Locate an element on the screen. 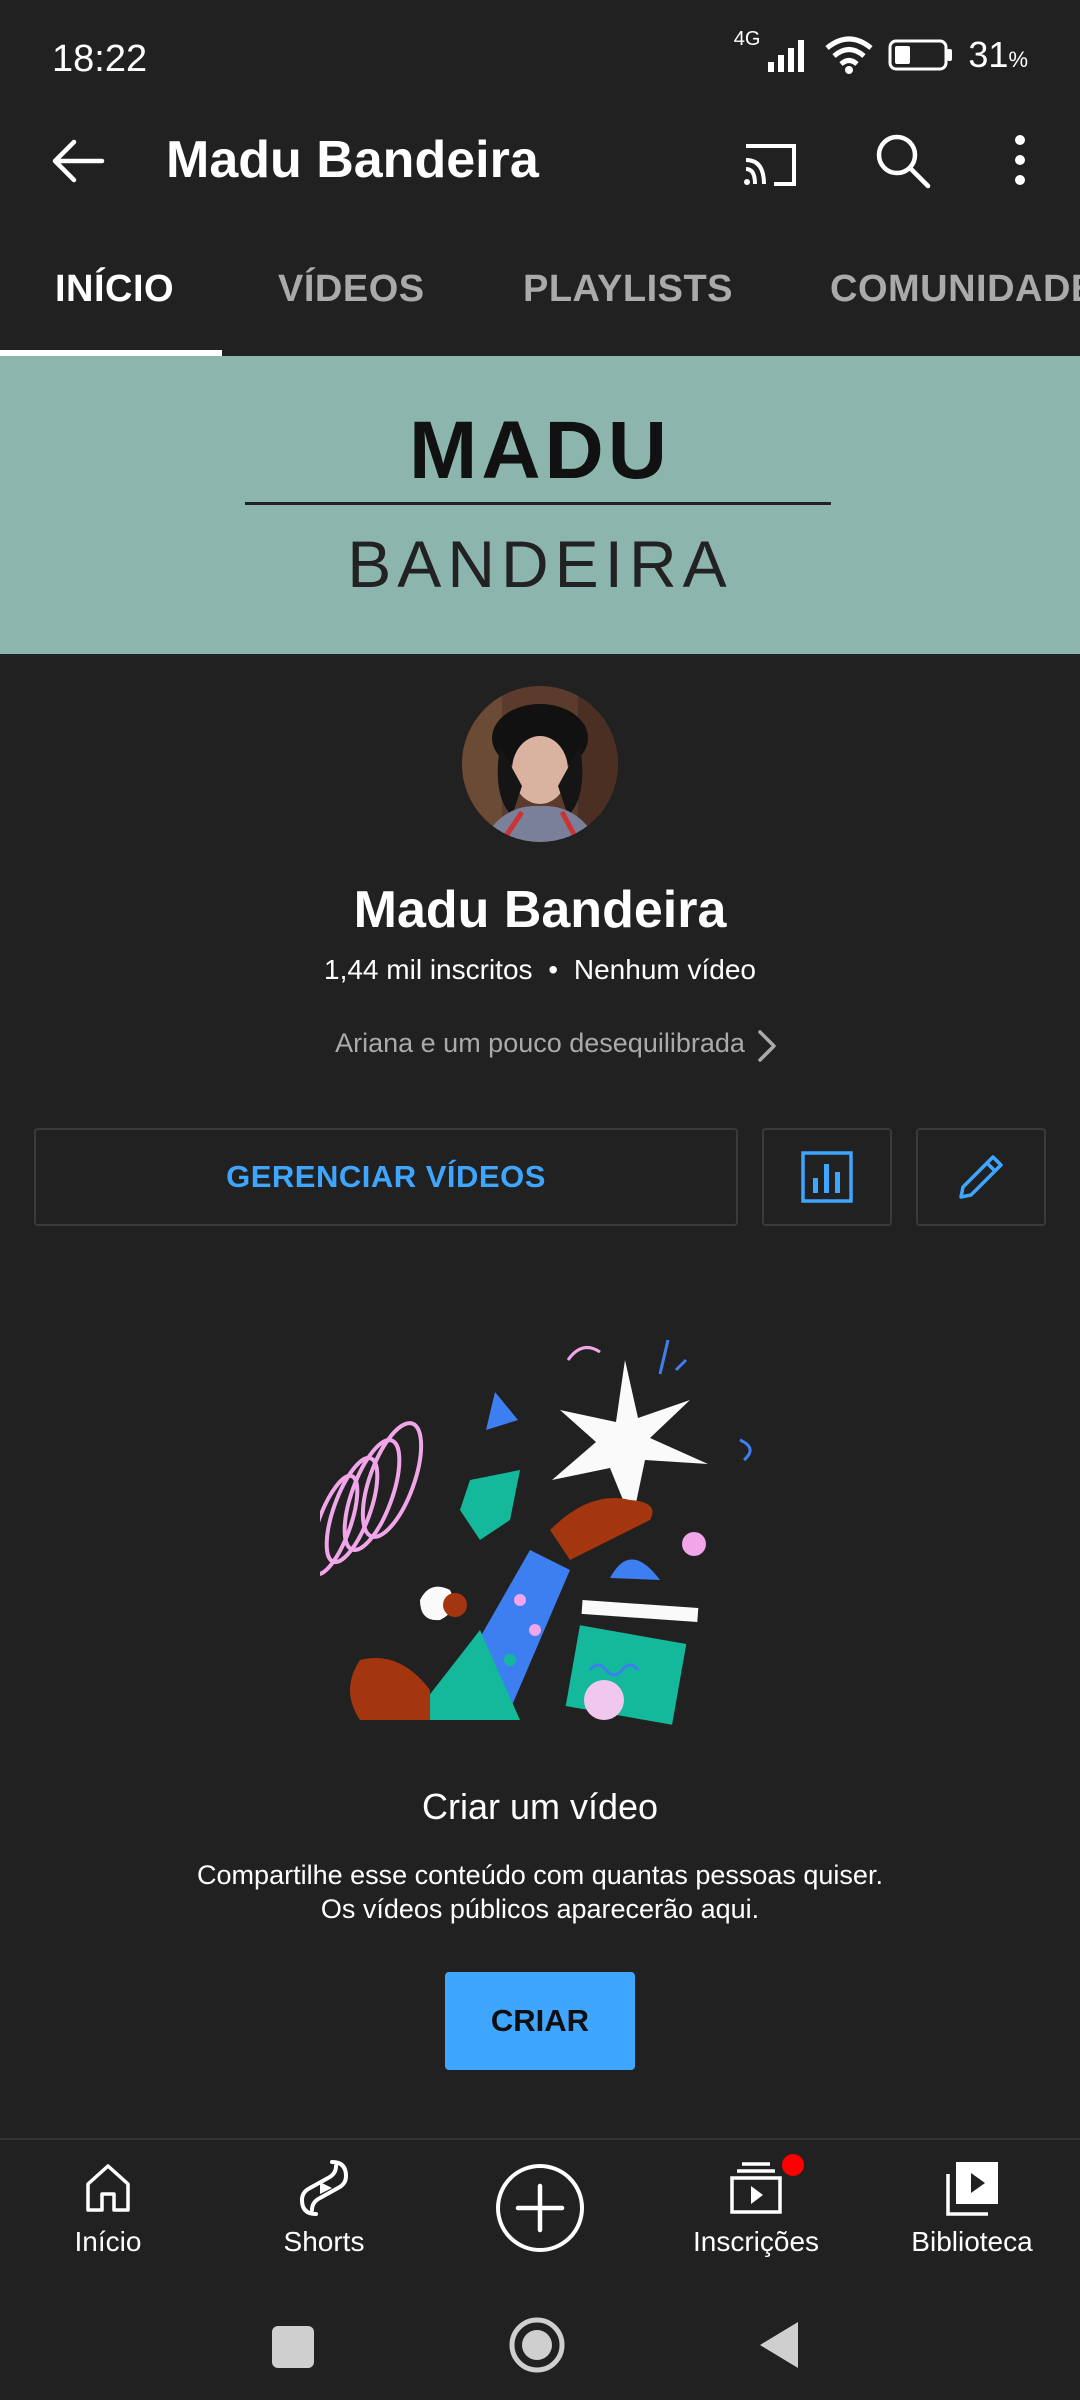 This screenshot has width=1080, height=2400. banner-line2: BANDEIRA is located at coordinates (540, 564).